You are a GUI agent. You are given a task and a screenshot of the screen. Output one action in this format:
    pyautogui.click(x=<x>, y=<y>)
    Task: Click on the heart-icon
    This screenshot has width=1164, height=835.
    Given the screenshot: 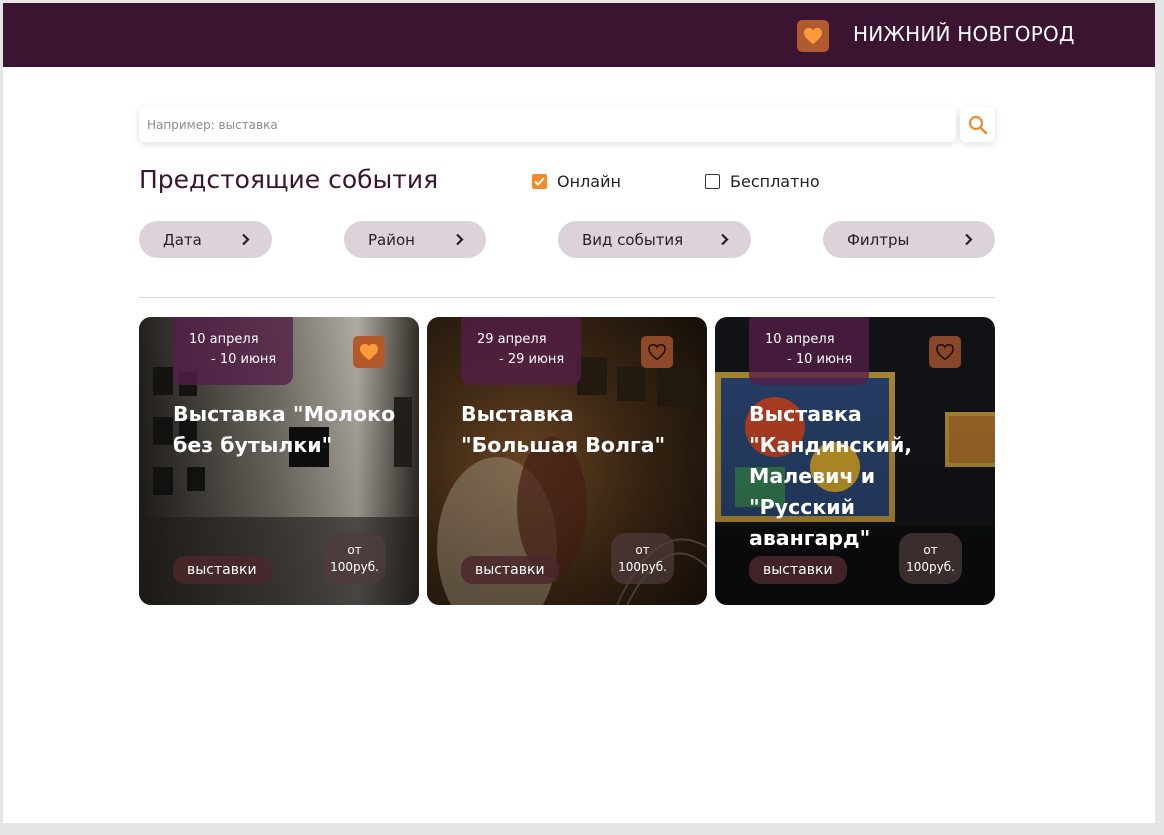 What is the action you would take?
    pyautogui.click(x=813, y=36)
    